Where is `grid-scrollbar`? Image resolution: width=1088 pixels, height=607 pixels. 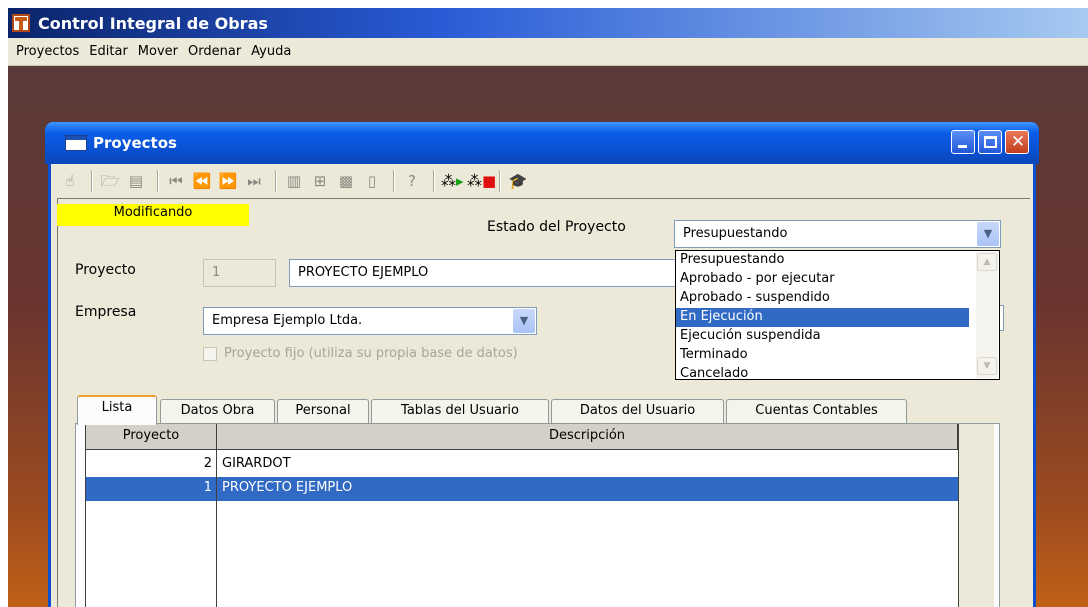
grid-scrollbar is located at coordinates (976, 515).